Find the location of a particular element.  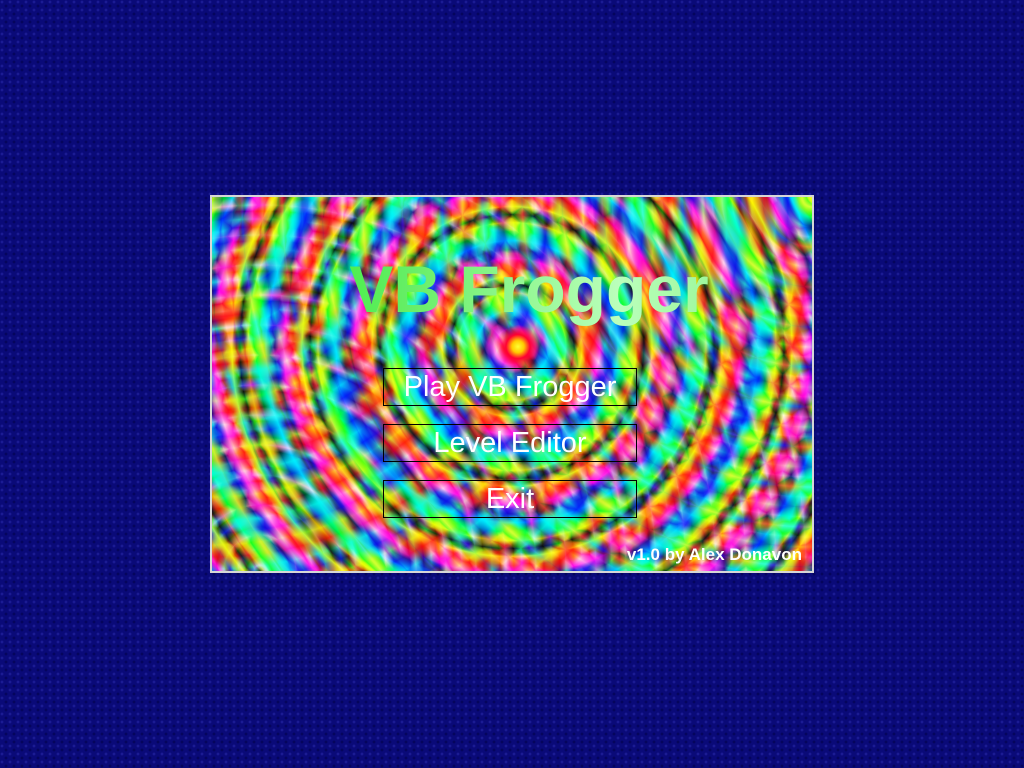

game-title: VB Frogger is located at coordinates (520, 289).